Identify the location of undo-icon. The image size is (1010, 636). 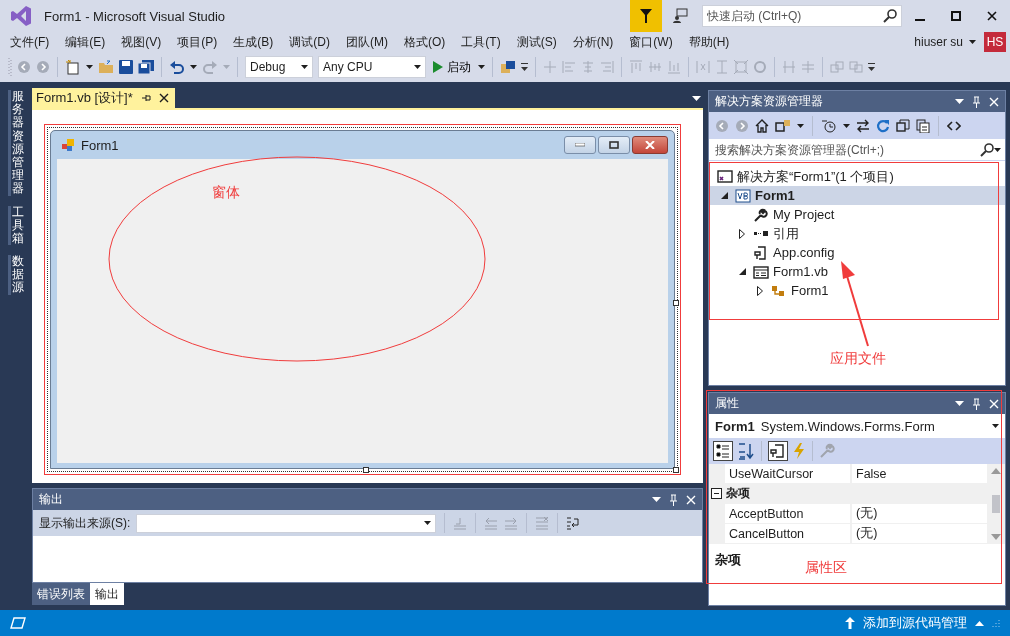
(177, 67).